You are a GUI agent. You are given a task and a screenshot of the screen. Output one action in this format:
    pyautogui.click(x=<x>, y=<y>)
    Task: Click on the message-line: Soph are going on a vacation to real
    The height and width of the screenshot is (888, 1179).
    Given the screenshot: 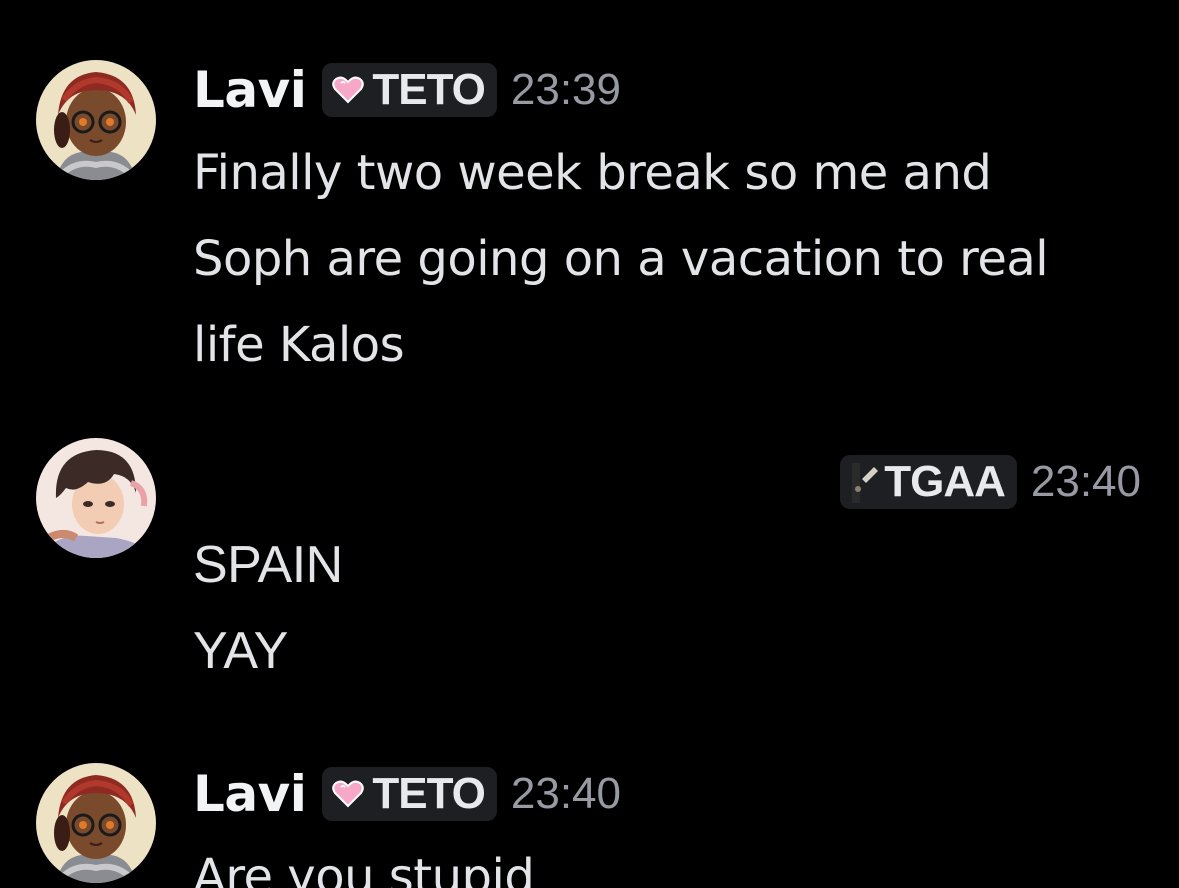 What is the action you would take?
    pyautogui.click(x=621, y=259)
    